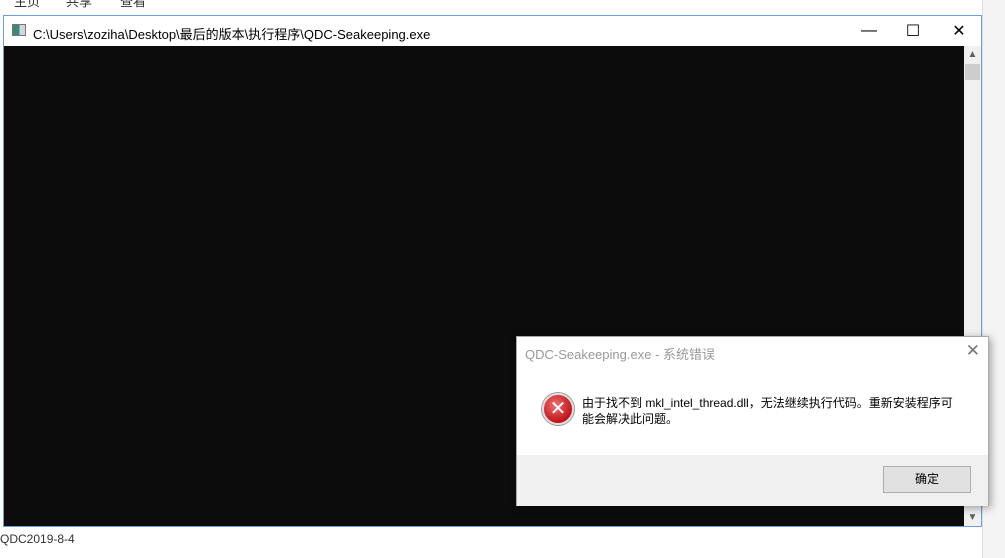  What do you see at coordinates (558, 409) in the screenshot?
I see `error-icon: ✕` at bounding box center [558, 409].